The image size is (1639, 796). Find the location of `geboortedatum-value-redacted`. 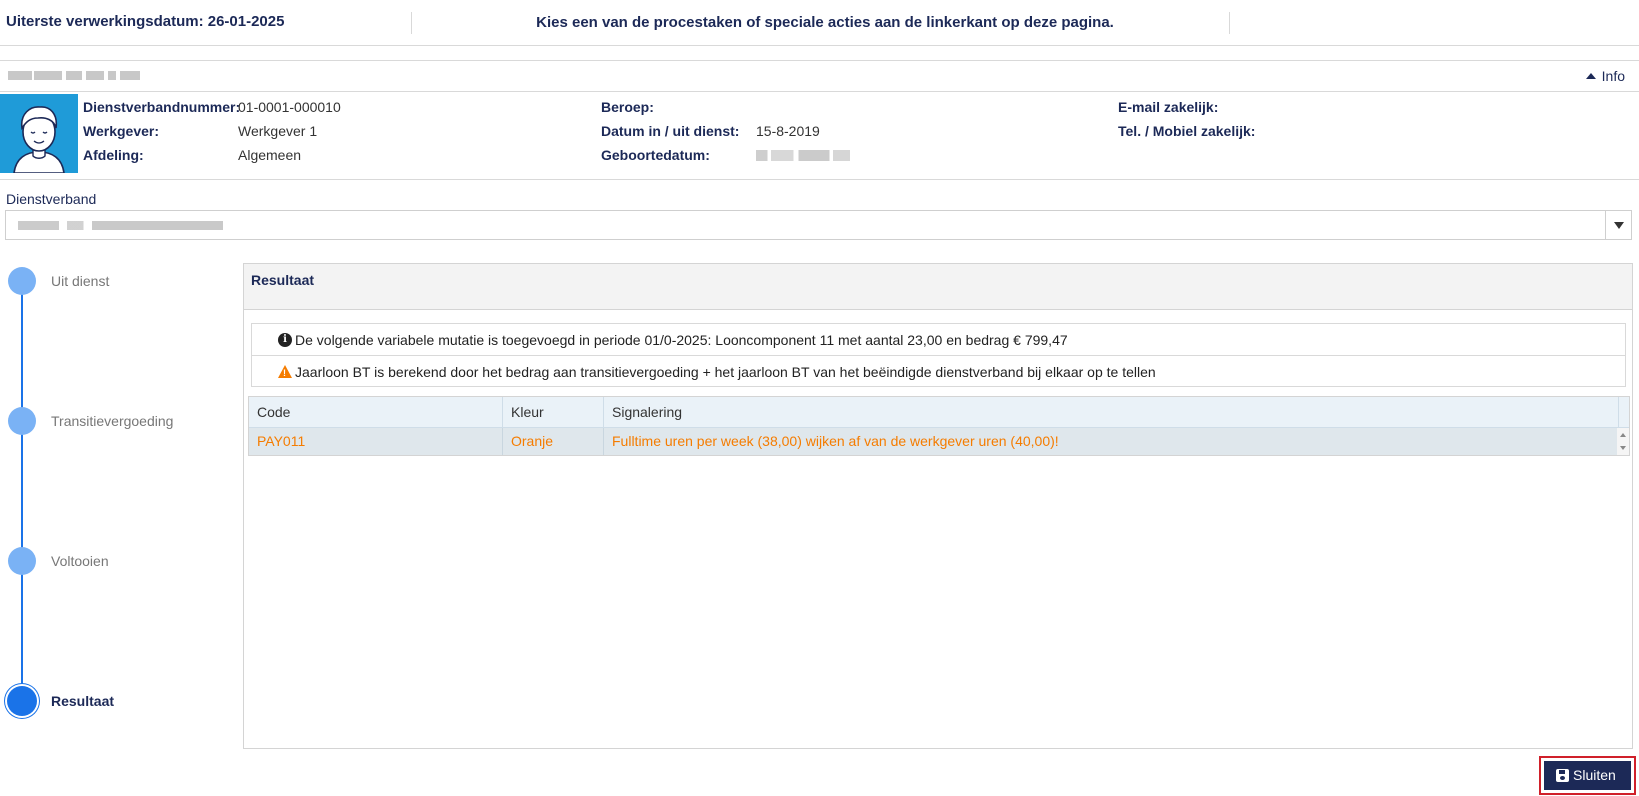

geboortedatum-value-redacted is located at coordinates (803, 155).